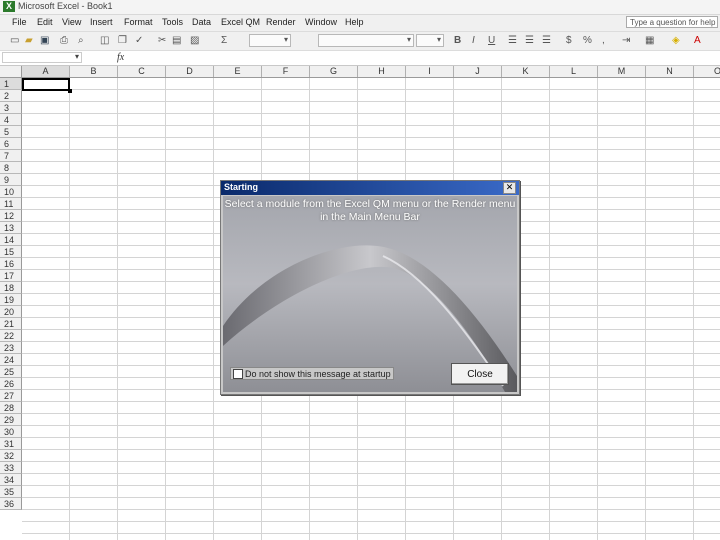 The height and width of the screenshot is (540, 720). Describe the element at coordinates (526, 71) in the screenshot. I see `column-header-k: K` at that location.